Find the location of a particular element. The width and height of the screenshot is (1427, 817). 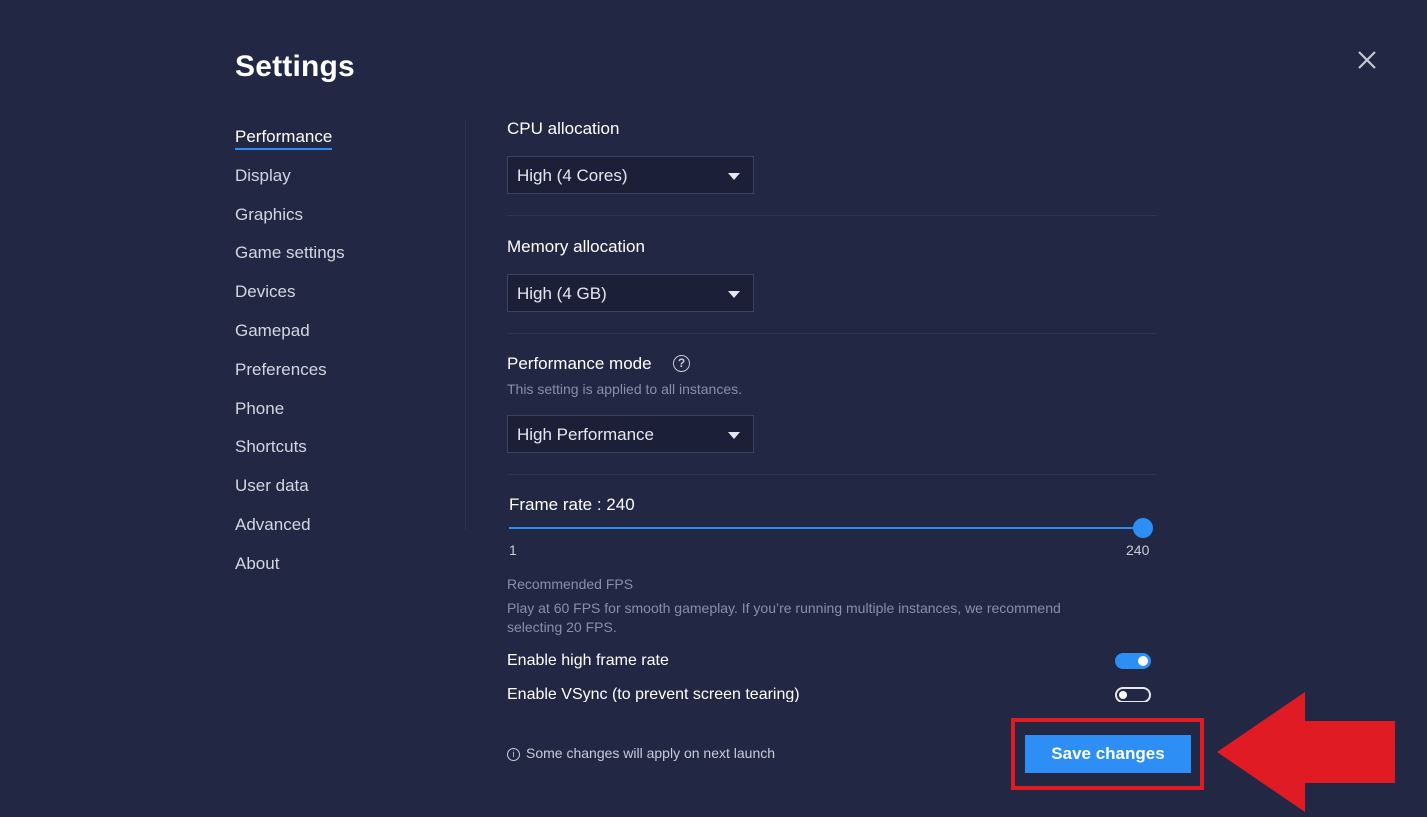

sidebar-item-label: User data is located at coordinates (272, 486).